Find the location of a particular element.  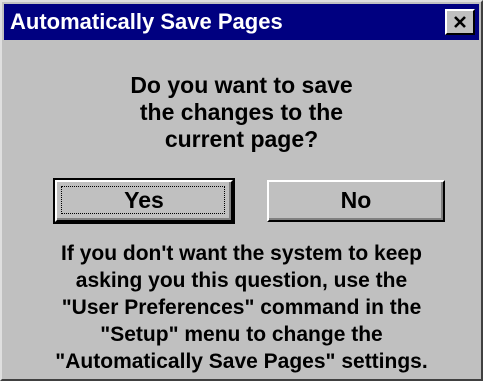

title-bar: Automatically Save Pages is located at coordinates (241, 22).